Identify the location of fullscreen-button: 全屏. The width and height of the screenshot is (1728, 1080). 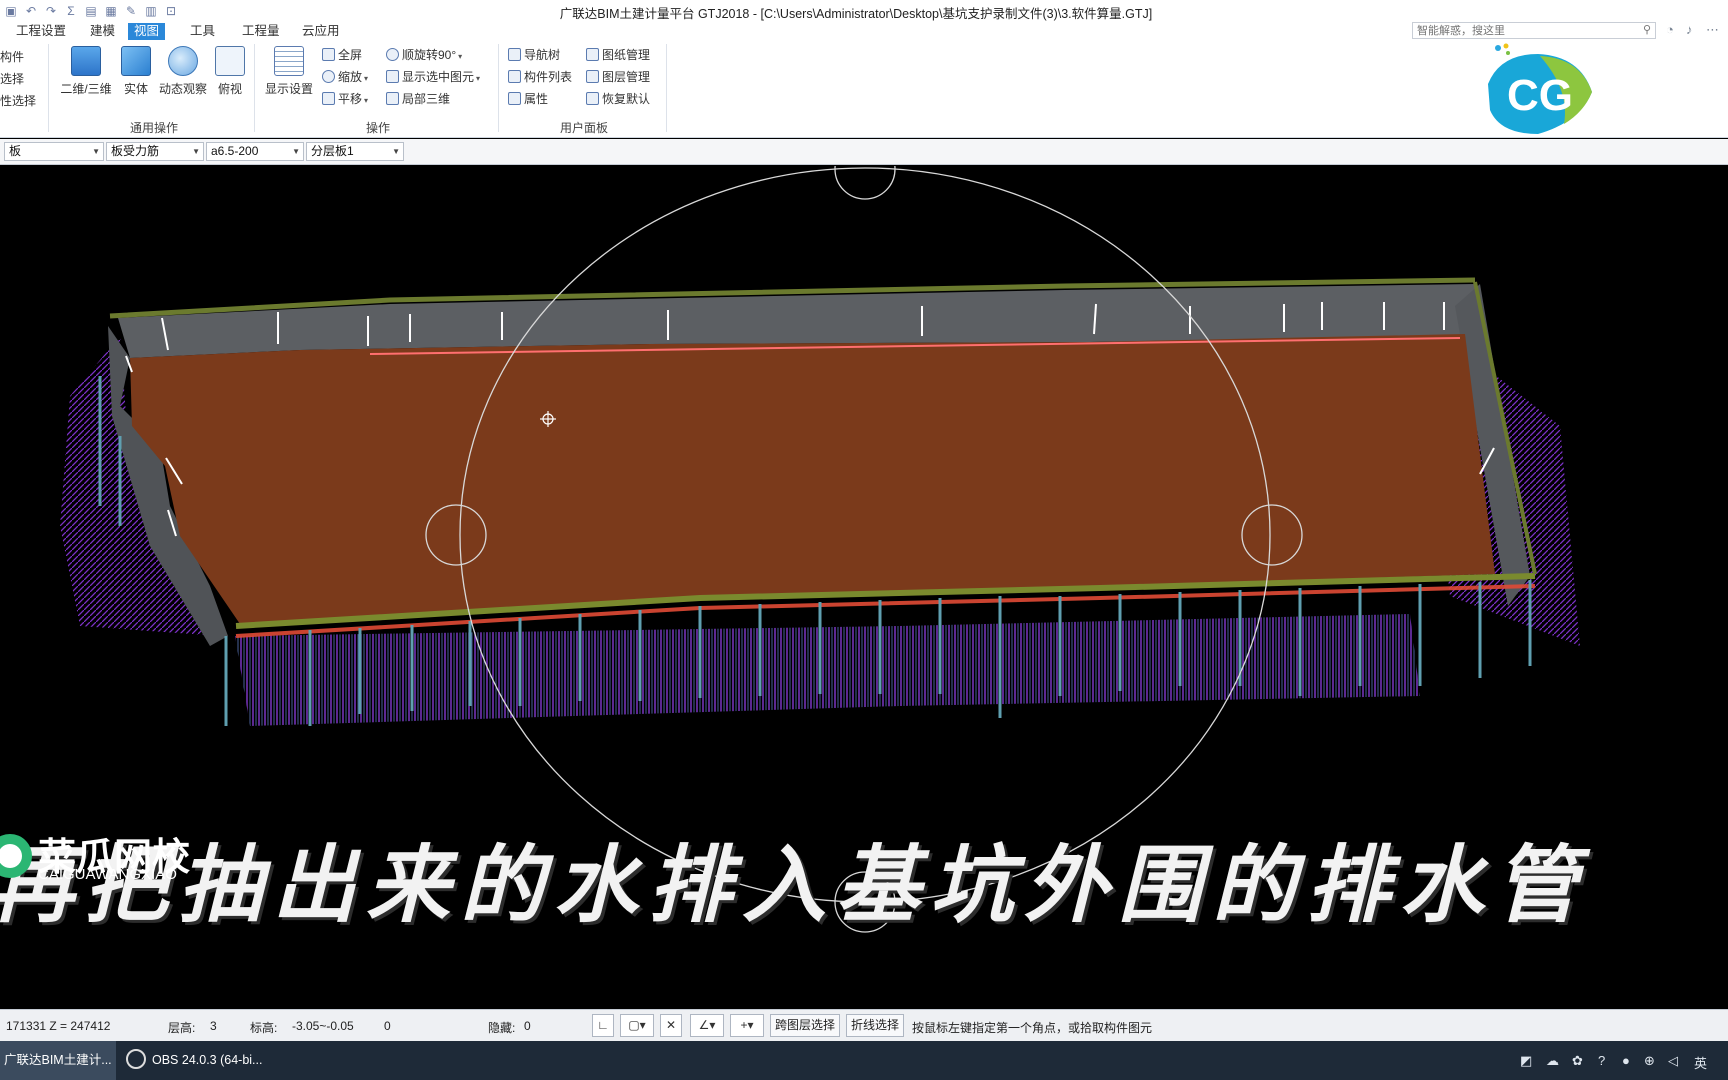
(342, 55).